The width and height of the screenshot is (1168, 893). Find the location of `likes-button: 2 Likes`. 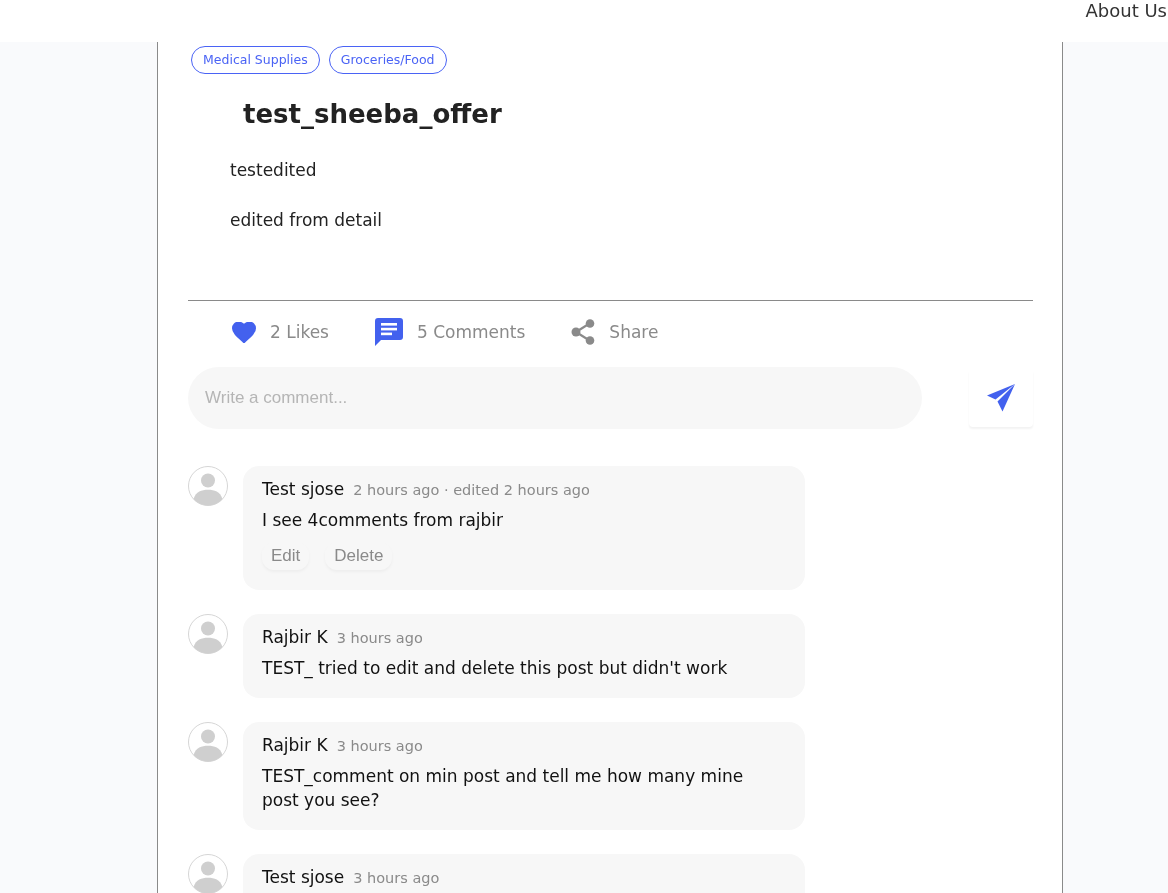

likes-button: 2 Likes is located at coordinates (280, 332).